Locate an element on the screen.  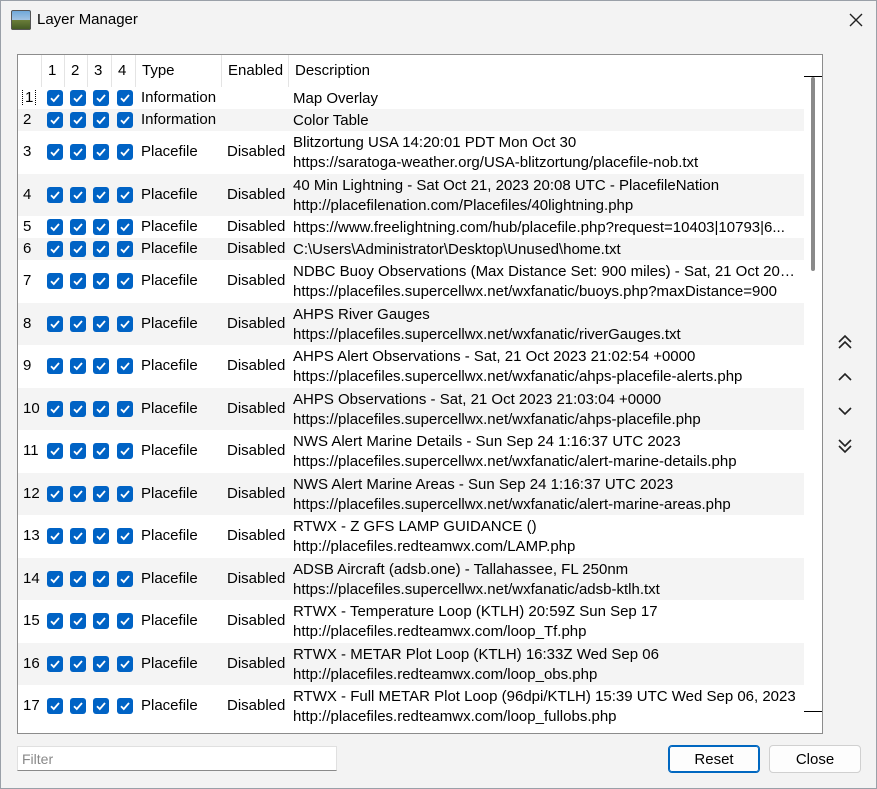
table-row: 1 Information Map Overlay is located at coordinates (411, 98).